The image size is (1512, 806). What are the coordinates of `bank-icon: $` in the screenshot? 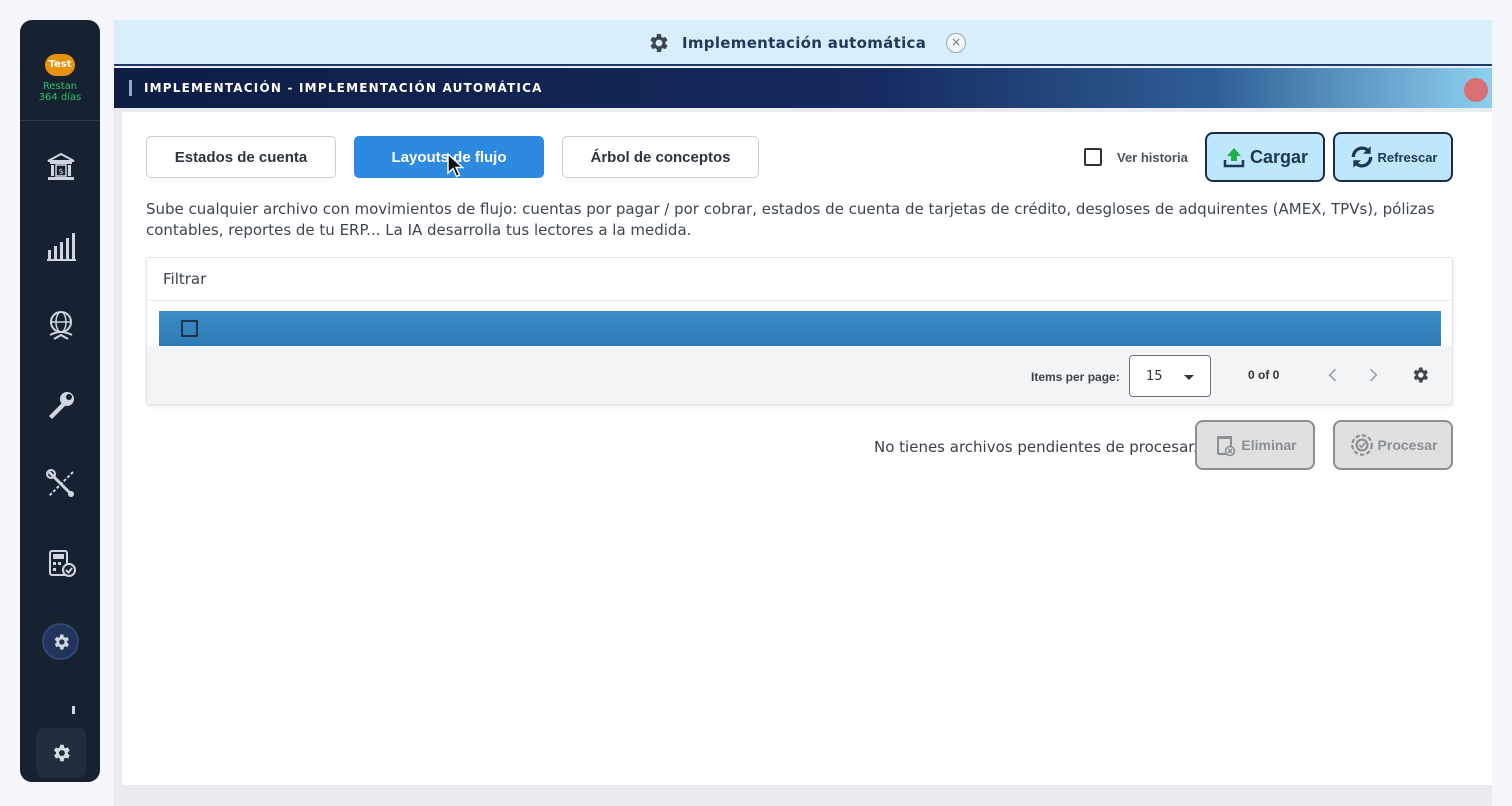 It's located at (61, 166).